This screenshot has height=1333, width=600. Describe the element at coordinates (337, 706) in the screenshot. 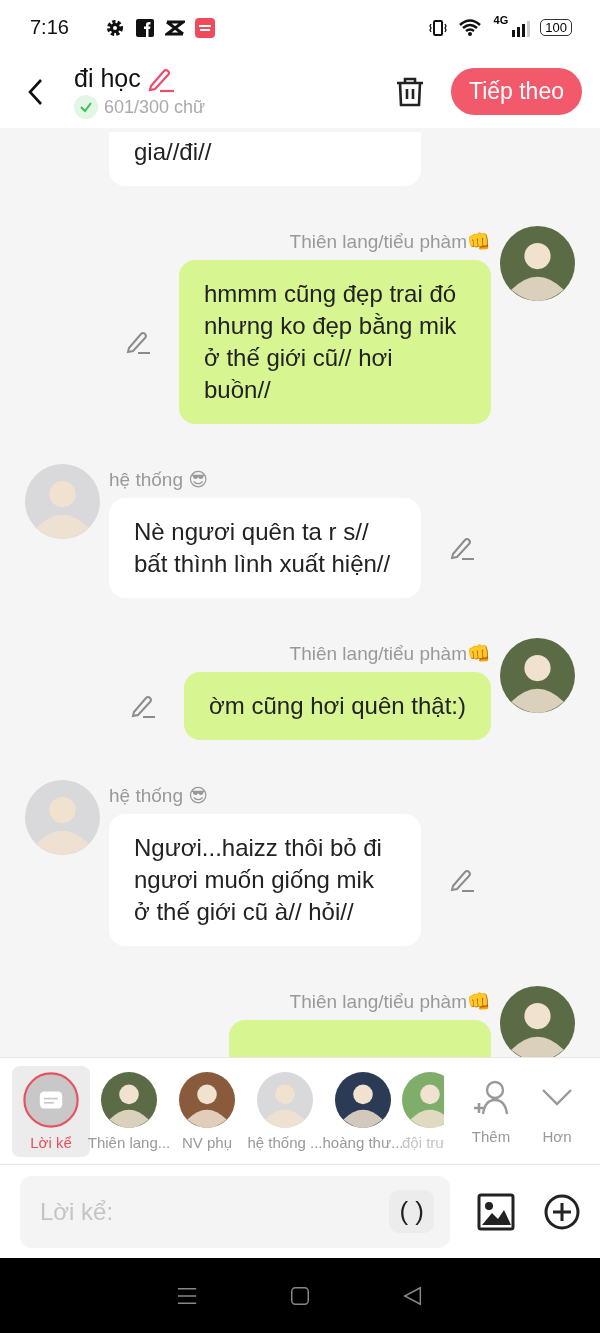

I see `message-bubble: ờm cũng hơi quên thật:)` at that location.